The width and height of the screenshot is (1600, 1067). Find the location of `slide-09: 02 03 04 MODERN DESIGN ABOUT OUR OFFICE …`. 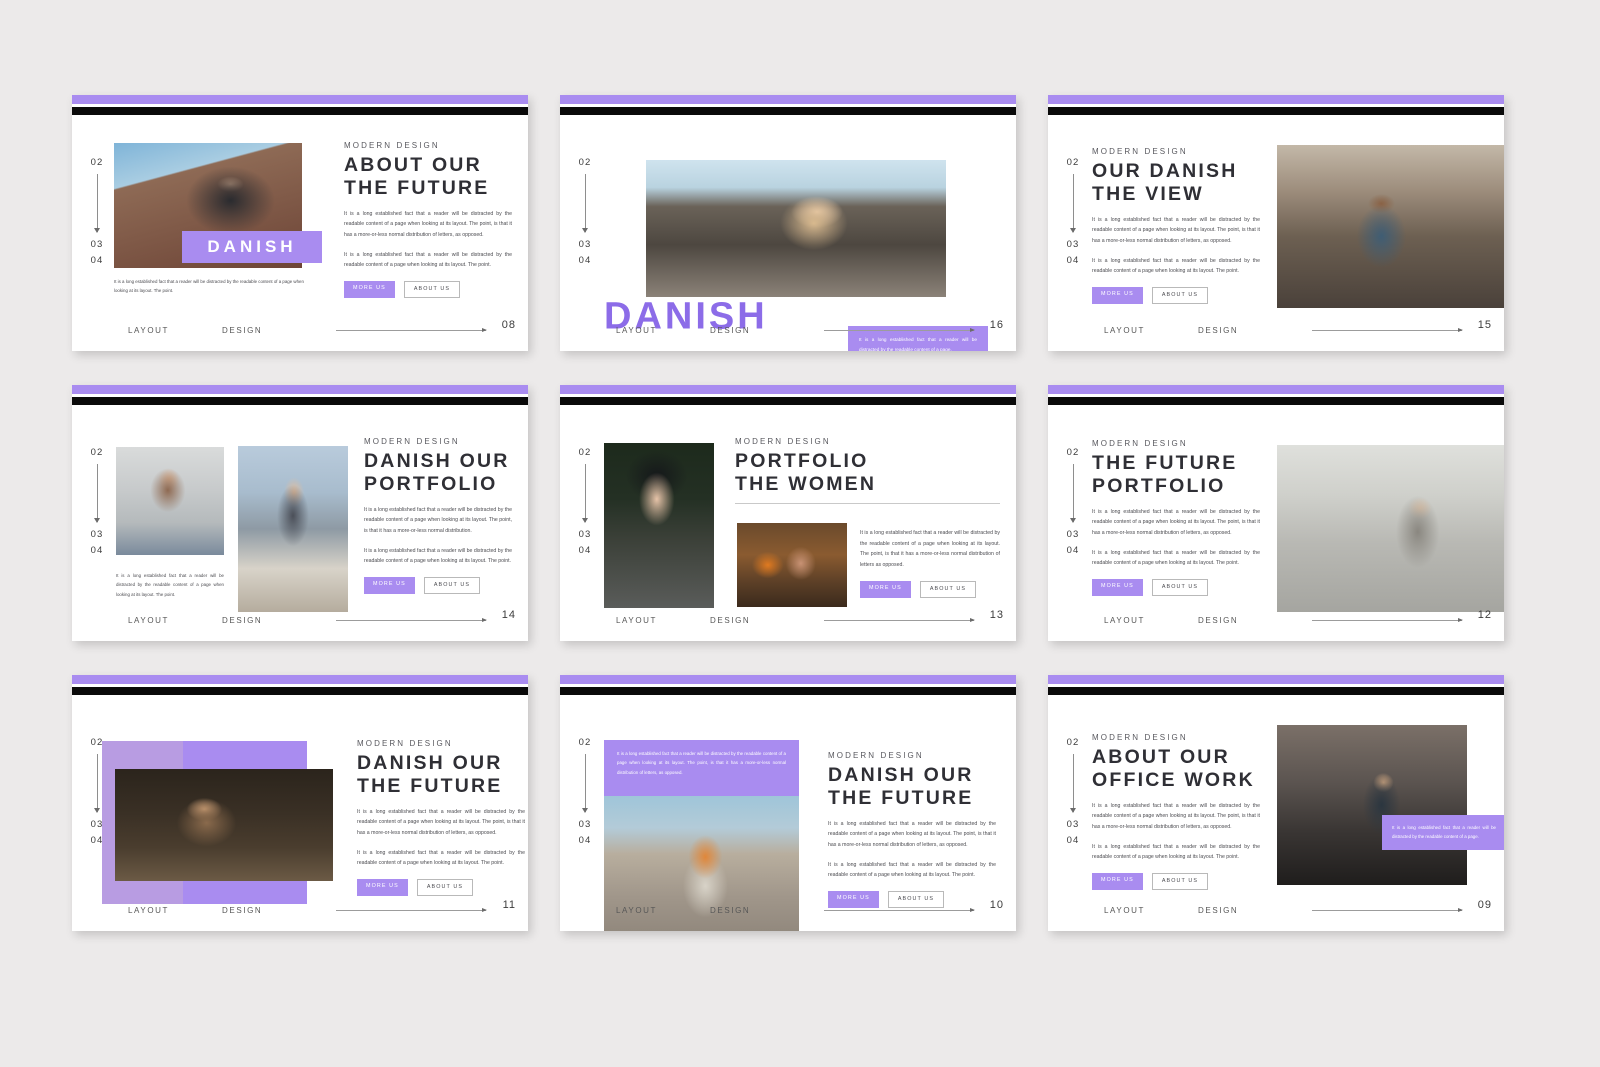

slide-09: 02 03 04 MODERN DESIGN ABOUT OUR OFFICE … is located at coordinates (1276, 803).